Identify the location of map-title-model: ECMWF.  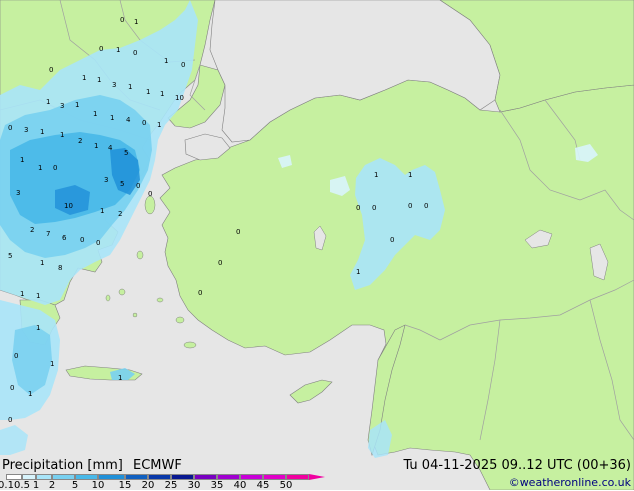
(157, 465).